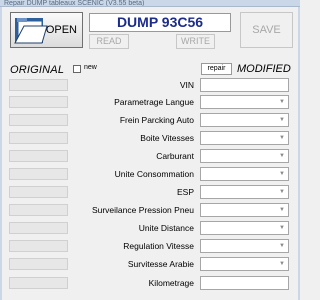 This screenshot has height=300, width=320. I want to click on field-row: Carburant ▼, so click(150, 156).